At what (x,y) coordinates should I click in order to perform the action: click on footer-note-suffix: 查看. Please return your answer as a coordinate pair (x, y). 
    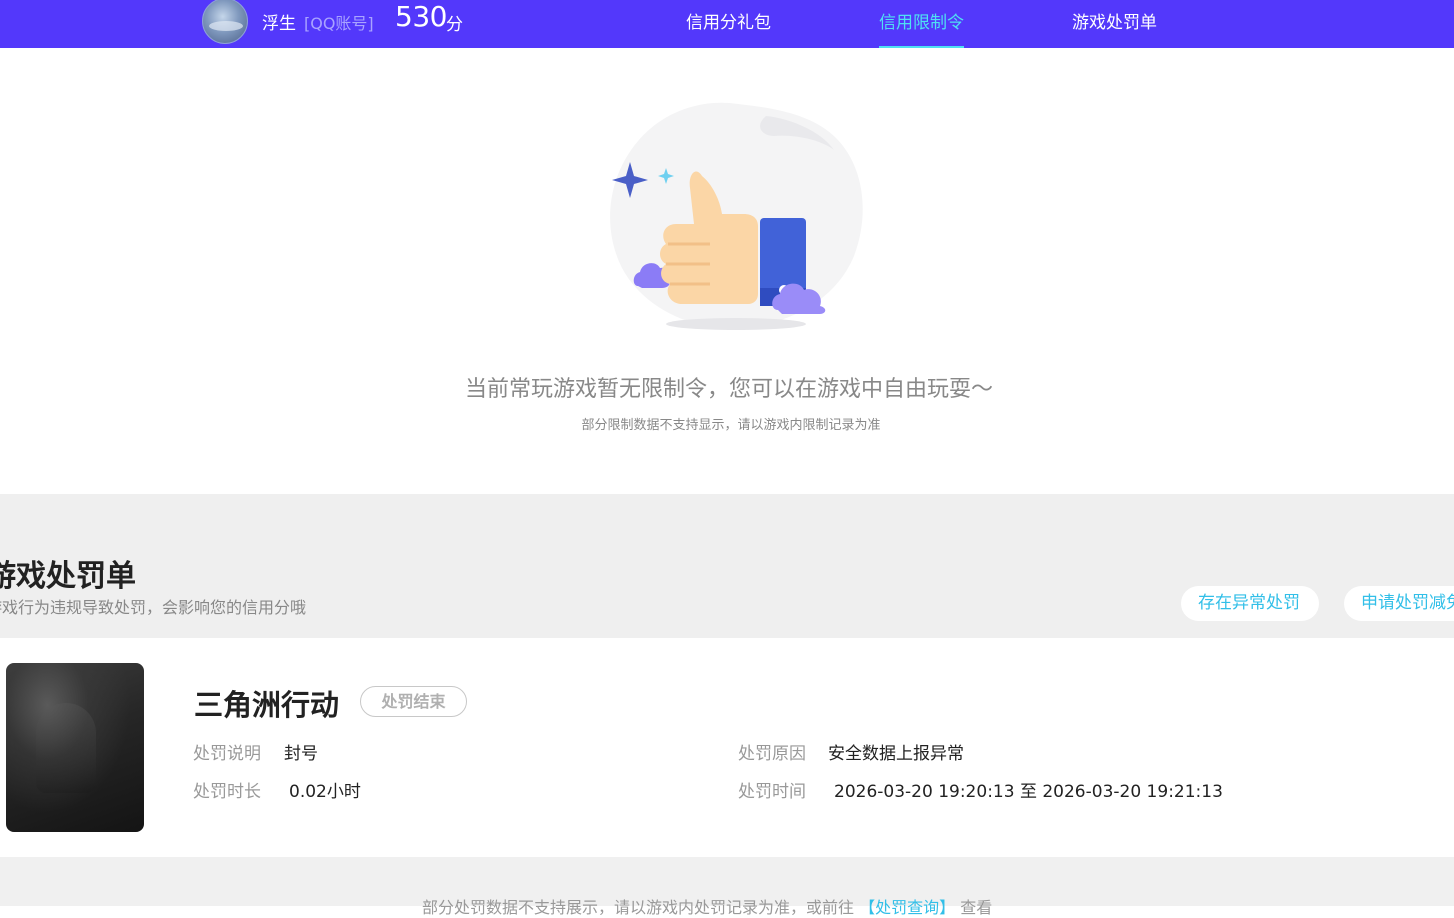
    Looking at the image, I should click on (976, 907).